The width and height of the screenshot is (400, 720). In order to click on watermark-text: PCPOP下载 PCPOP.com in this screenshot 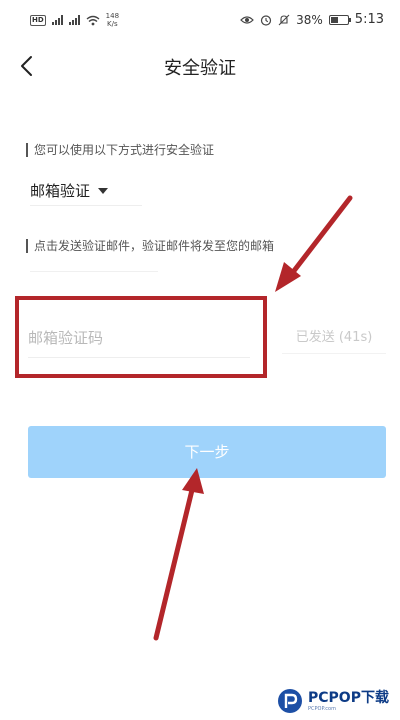, I will do `click(348, 700)`.